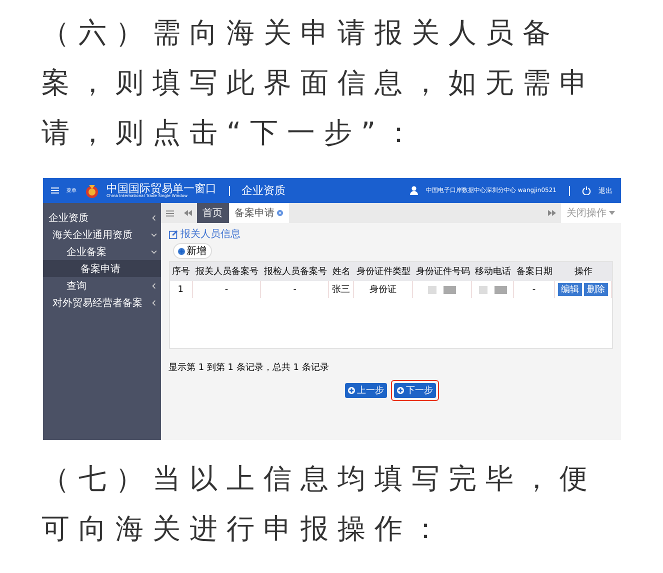 The height and width of the screenshot is (573, 663). What do you see at coordinates (101, 285) in the screenshot?
I see `sidebar-item: 查询` at bounding box center [101, 285].